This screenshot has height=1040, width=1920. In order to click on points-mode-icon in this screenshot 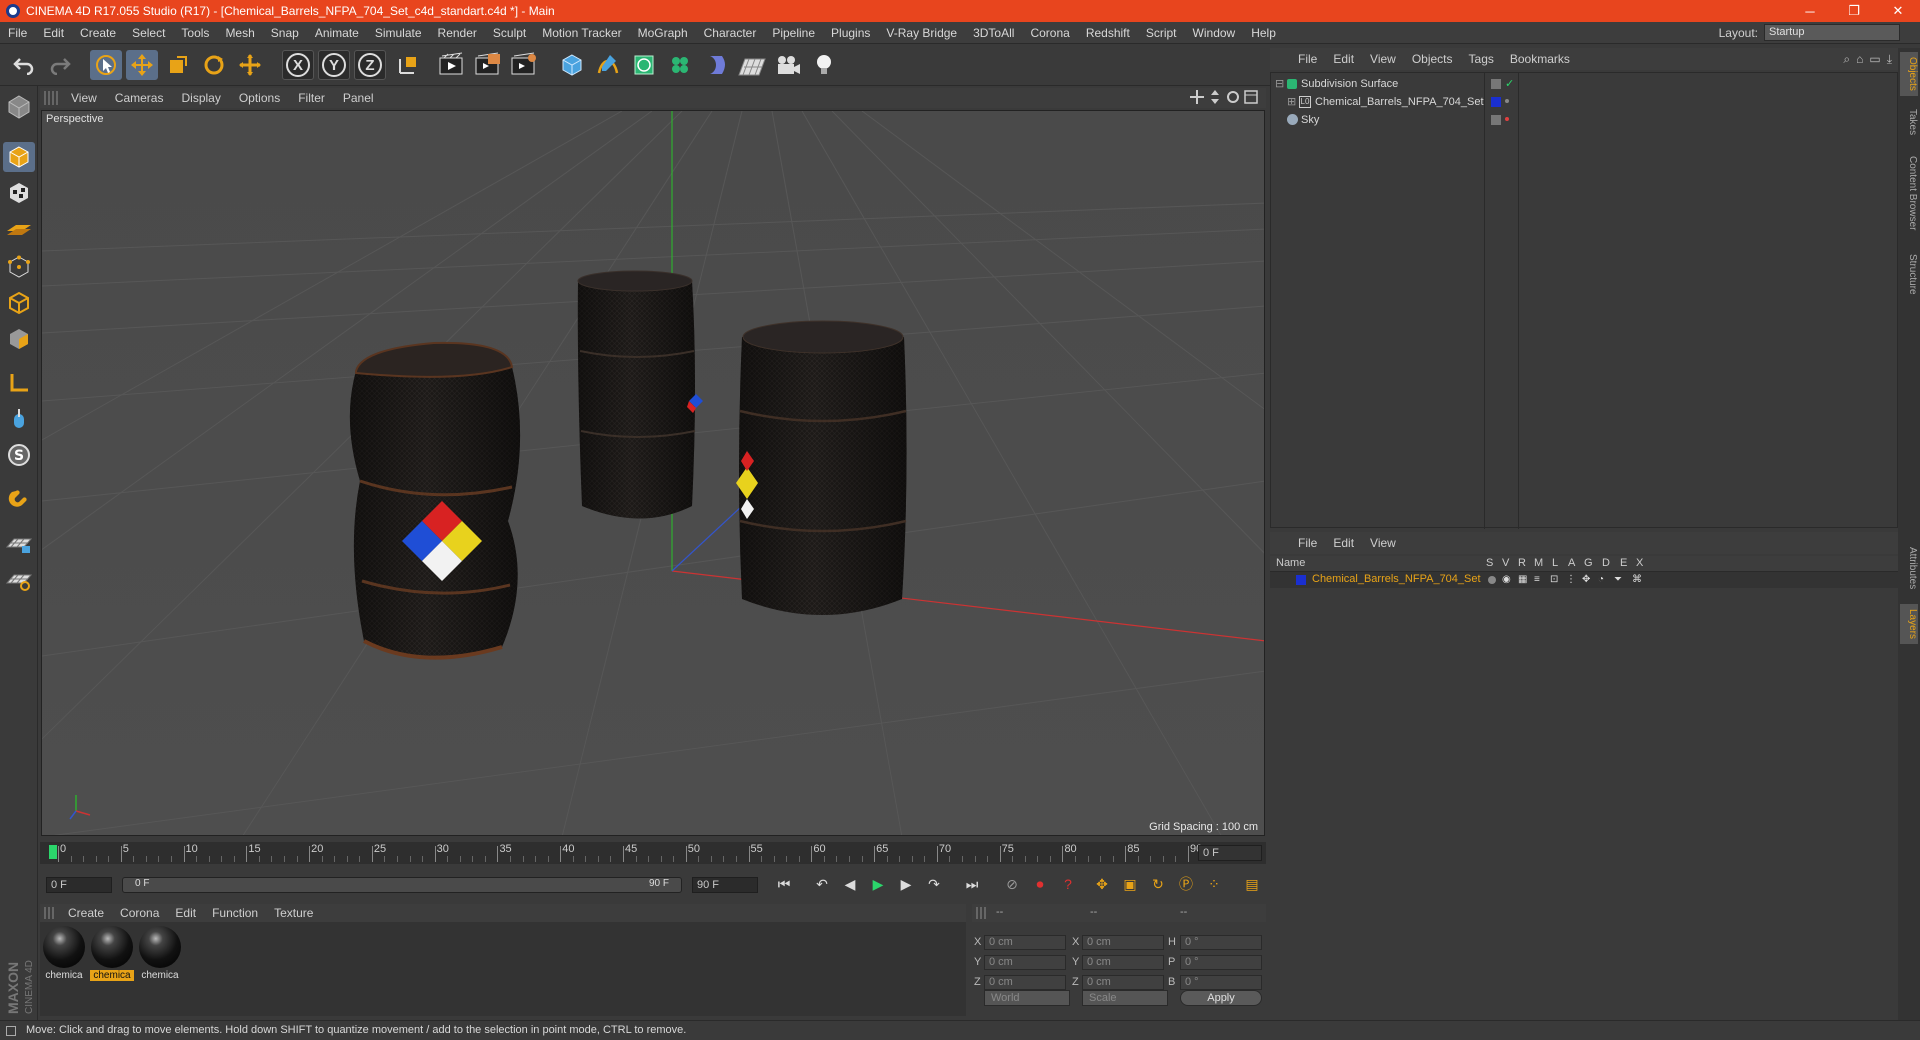, I will do `click(19, 267)`.